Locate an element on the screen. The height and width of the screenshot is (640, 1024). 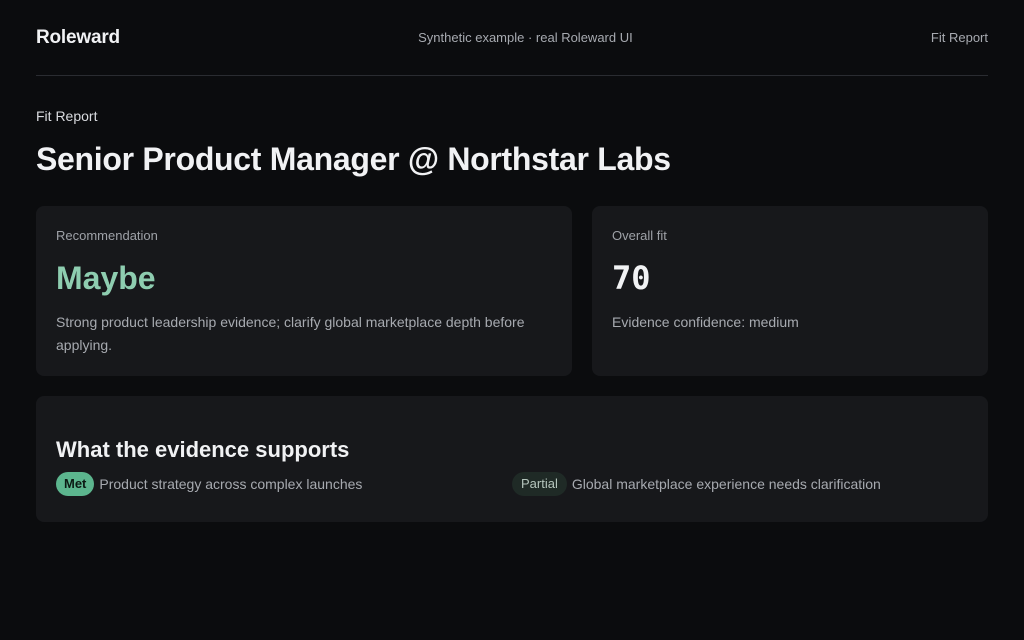
brand-logo: Roleward is located at coordinates (78, 38).